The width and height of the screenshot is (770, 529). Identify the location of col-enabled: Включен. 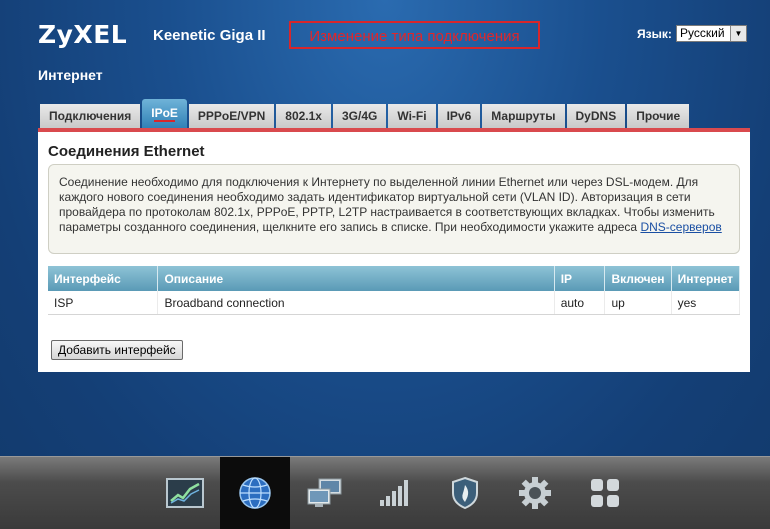
(638, 278).